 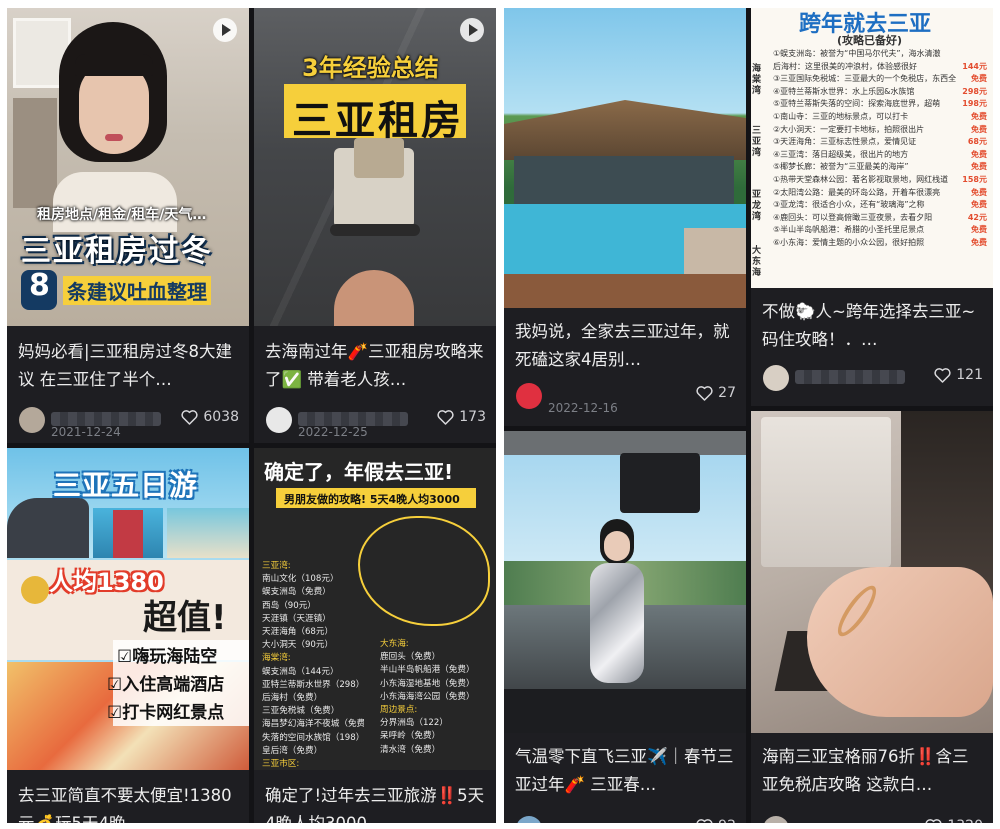 I want to click on like-button: 6038, so click(x=210, y=417).